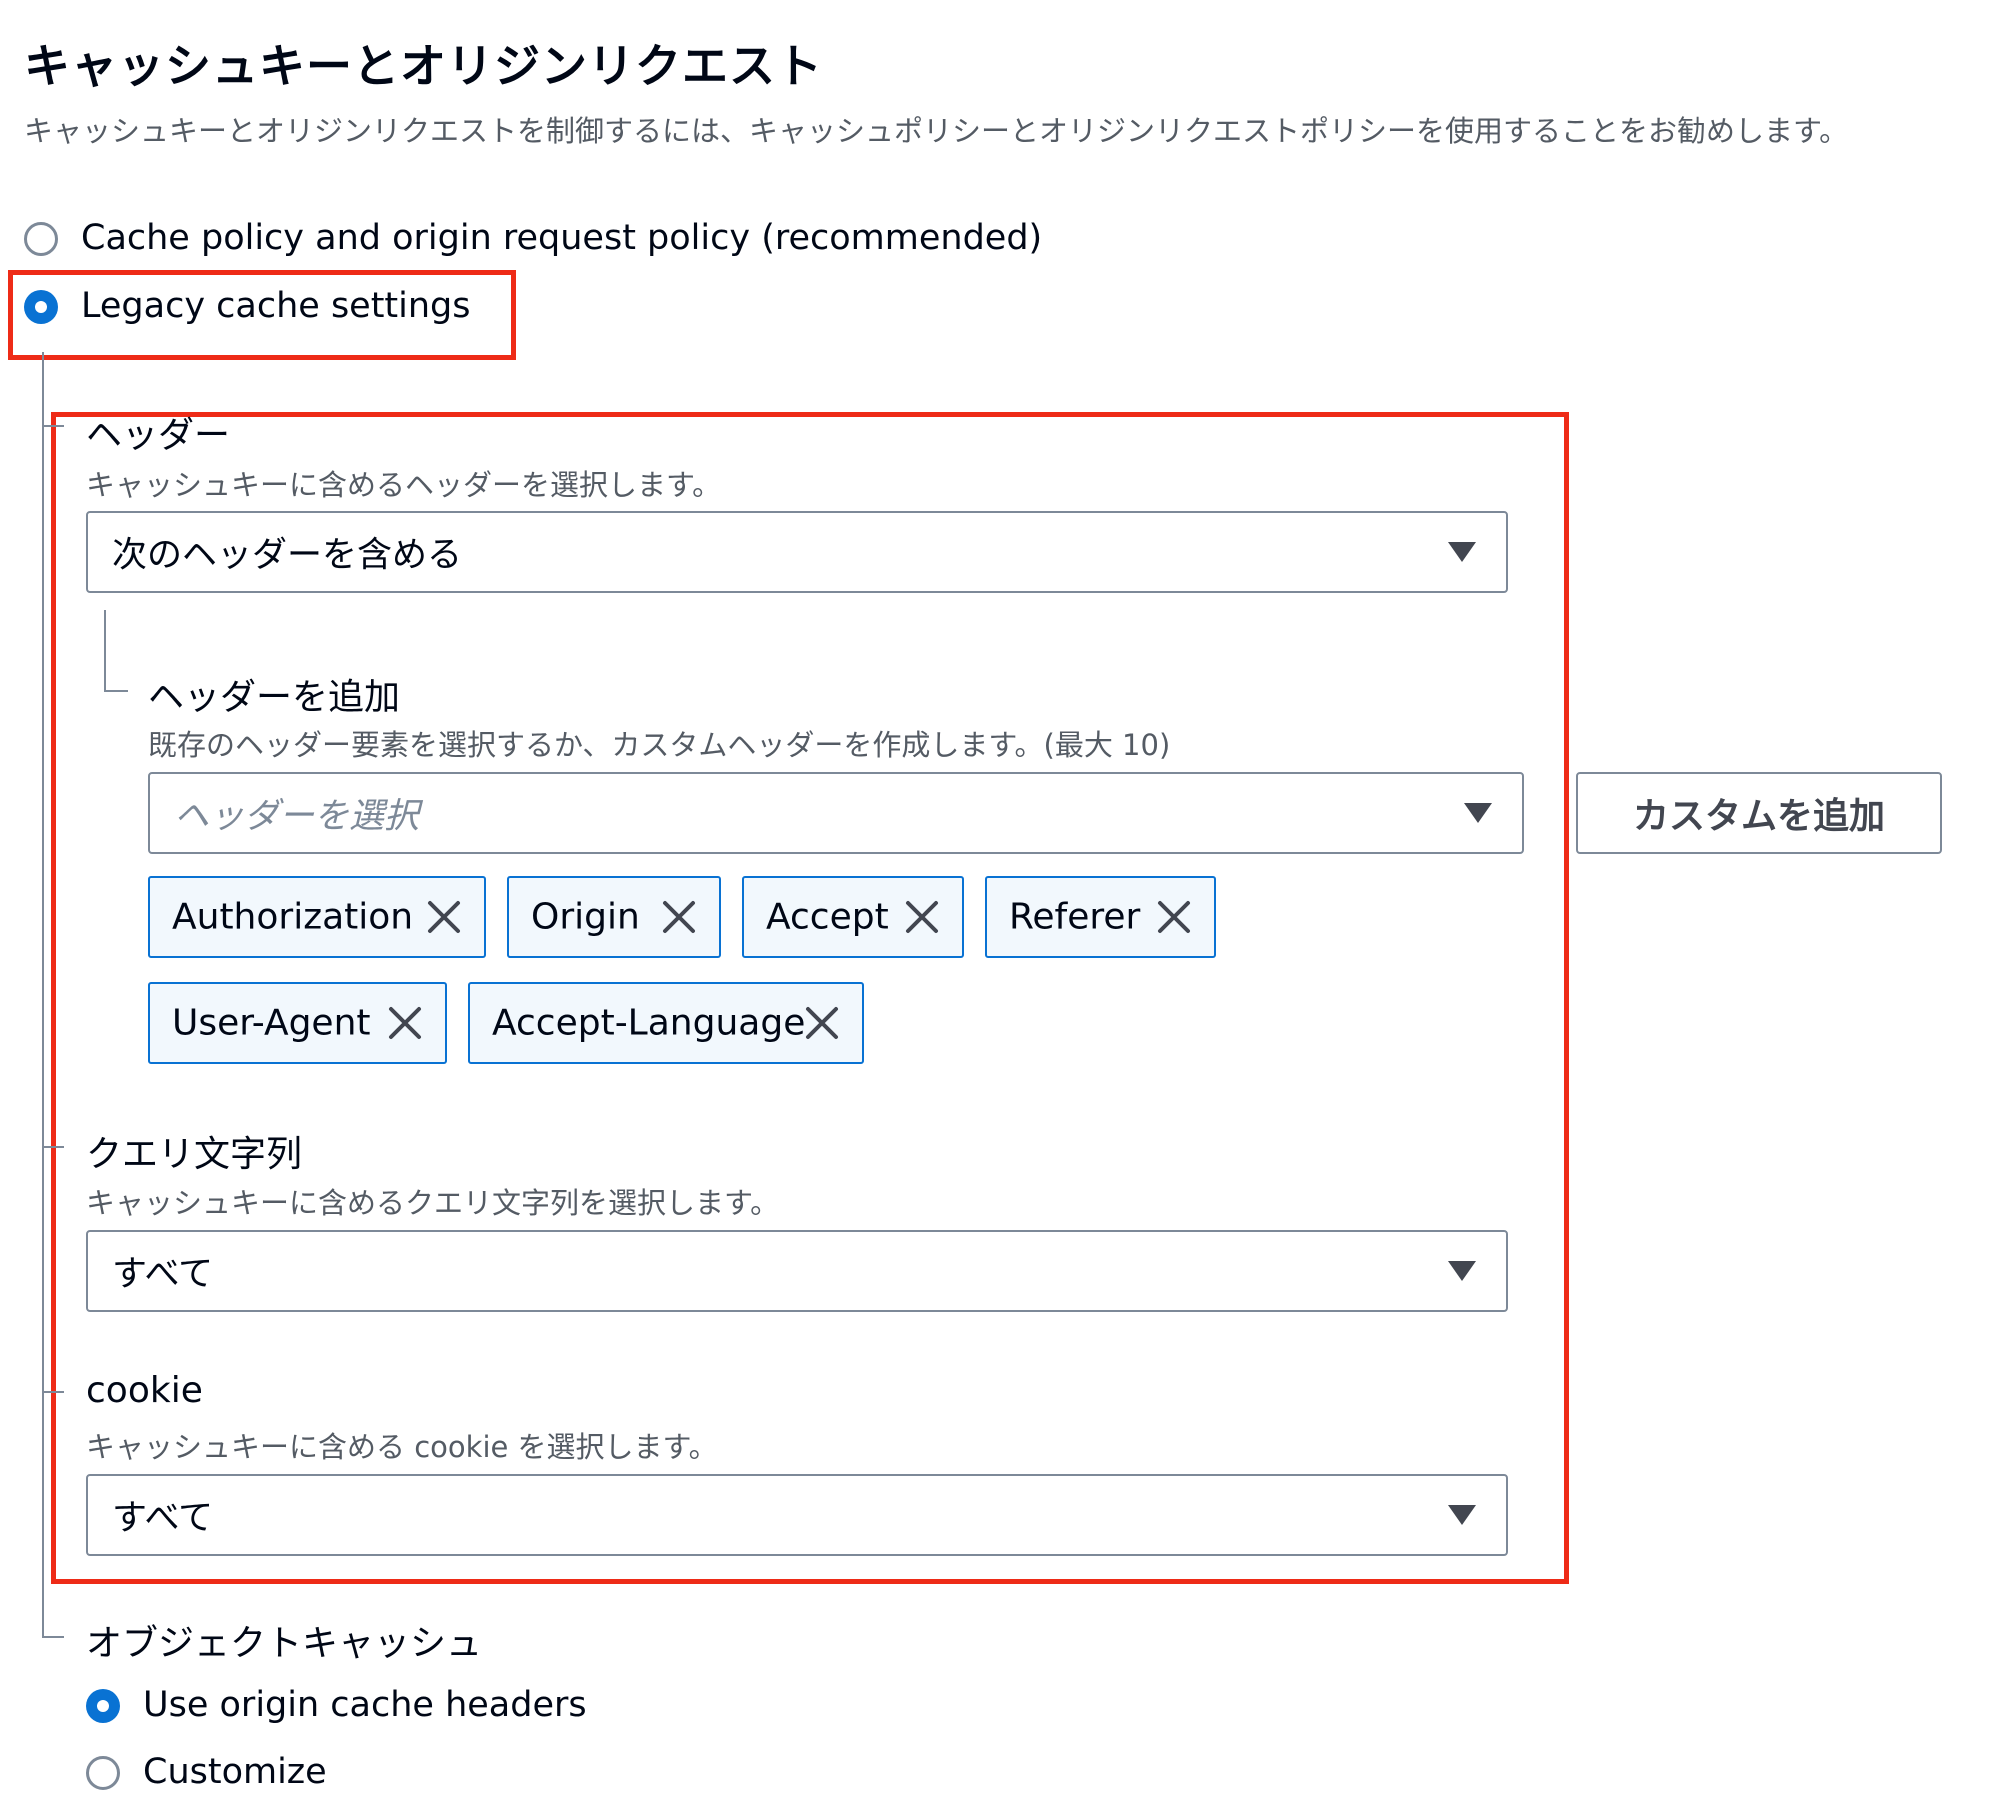 Image resolution: width=2000 pixels, height=1810 pixels. Describe the element at coordinates (365, 1705) in the screenshot. I see `radio-origin-cache-headers-label: Use origin cache headers` at that location.